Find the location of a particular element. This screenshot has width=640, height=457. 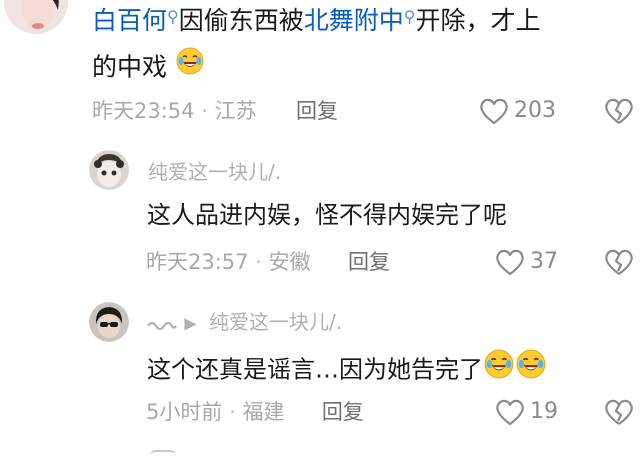

commenter-avatar is located at coordinates (36, 17).